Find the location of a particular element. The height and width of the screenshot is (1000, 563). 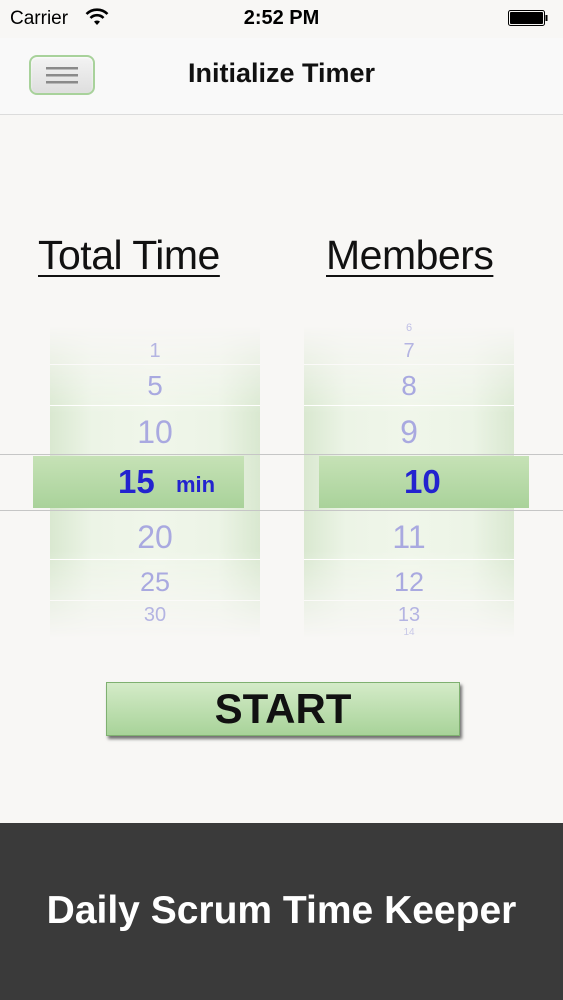

members-option: 8 is located at coordinates (409, 386).